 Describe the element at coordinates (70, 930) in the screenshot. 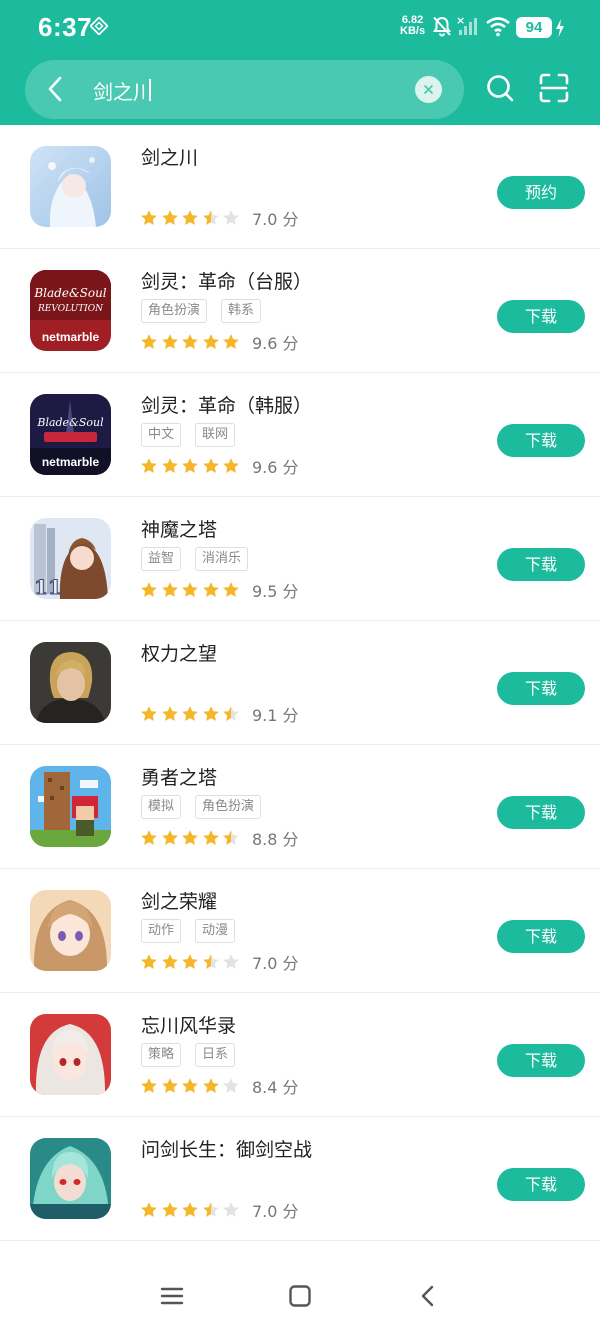

I see `anime-girl-icon` at that location.